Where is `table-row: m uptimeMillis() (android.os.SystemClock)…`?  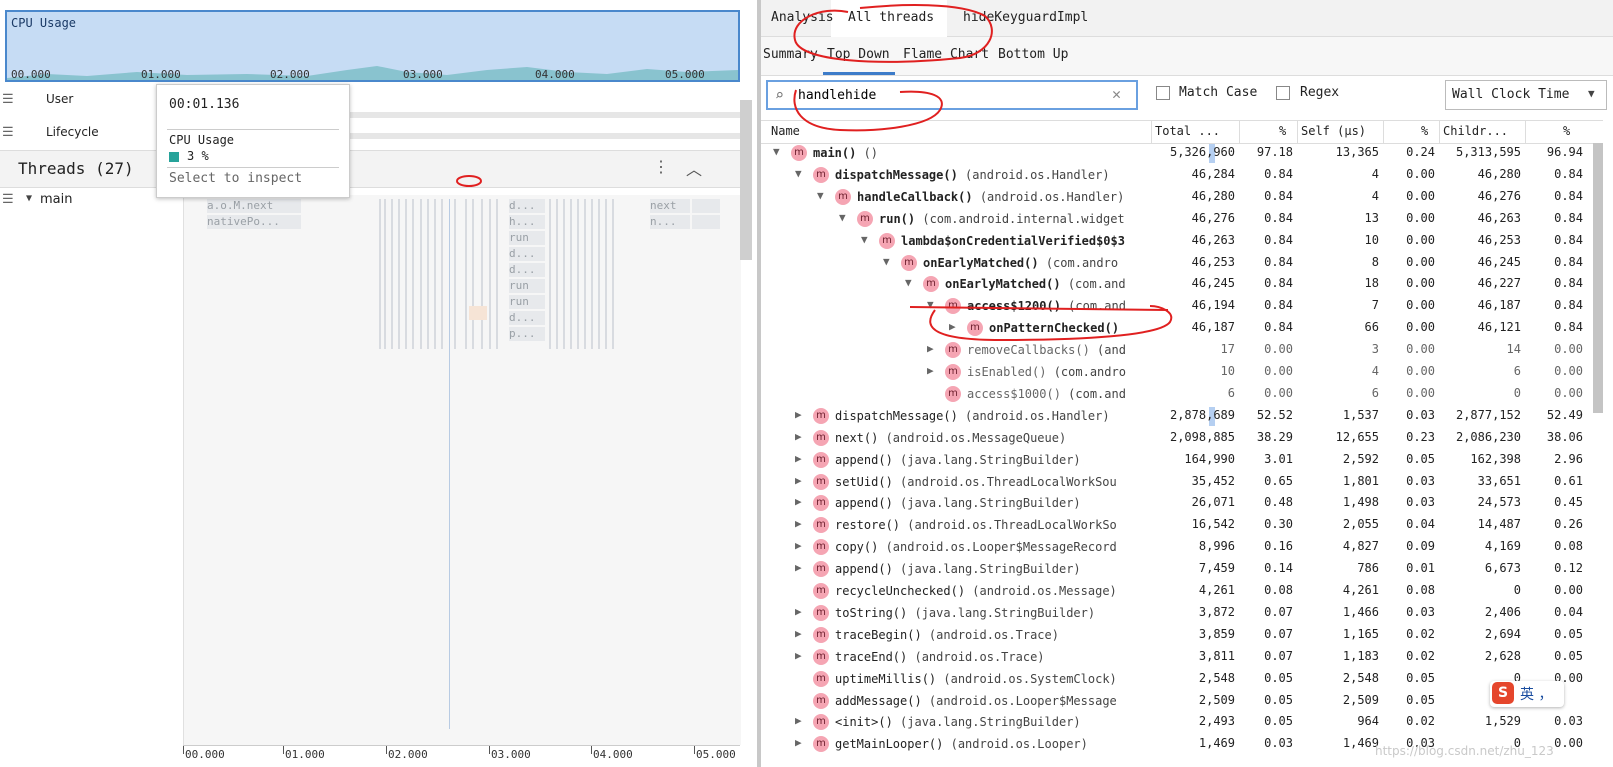
table-row: m uptimeMillis() (android.os.SystemClock)… is located at coordinates (1182, 679).